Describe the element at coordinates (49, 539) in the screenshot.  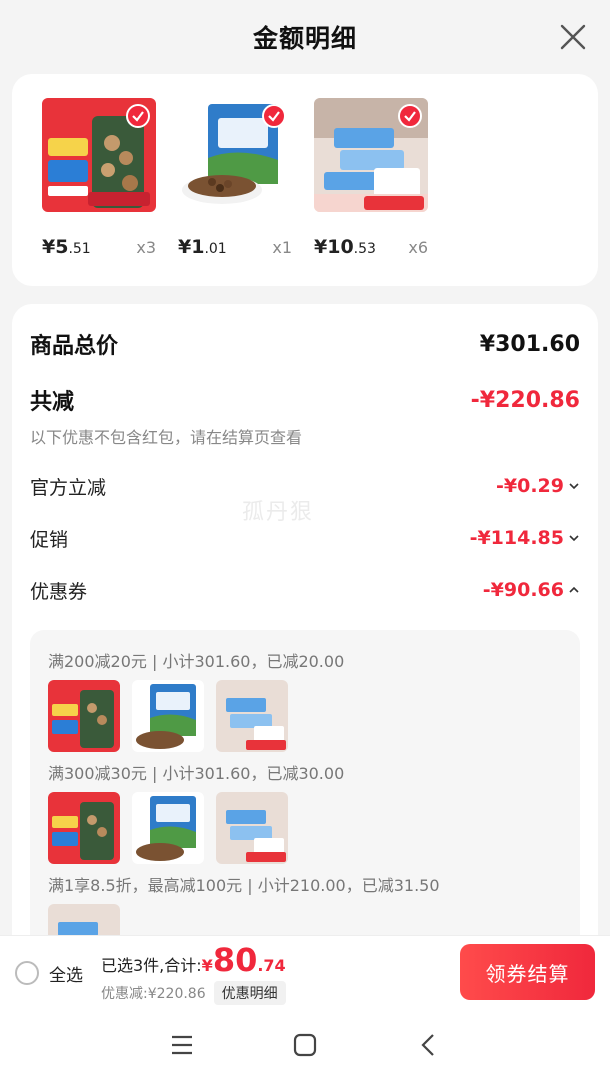
I see `discount-label: 促销` at that location.